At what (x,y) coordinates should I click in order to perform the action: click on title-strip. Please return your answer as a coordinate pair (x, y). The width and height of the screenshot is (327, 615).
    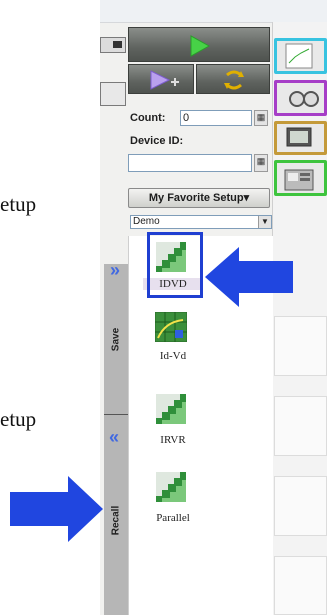
    Looking at the image, I should click on (213, 11).